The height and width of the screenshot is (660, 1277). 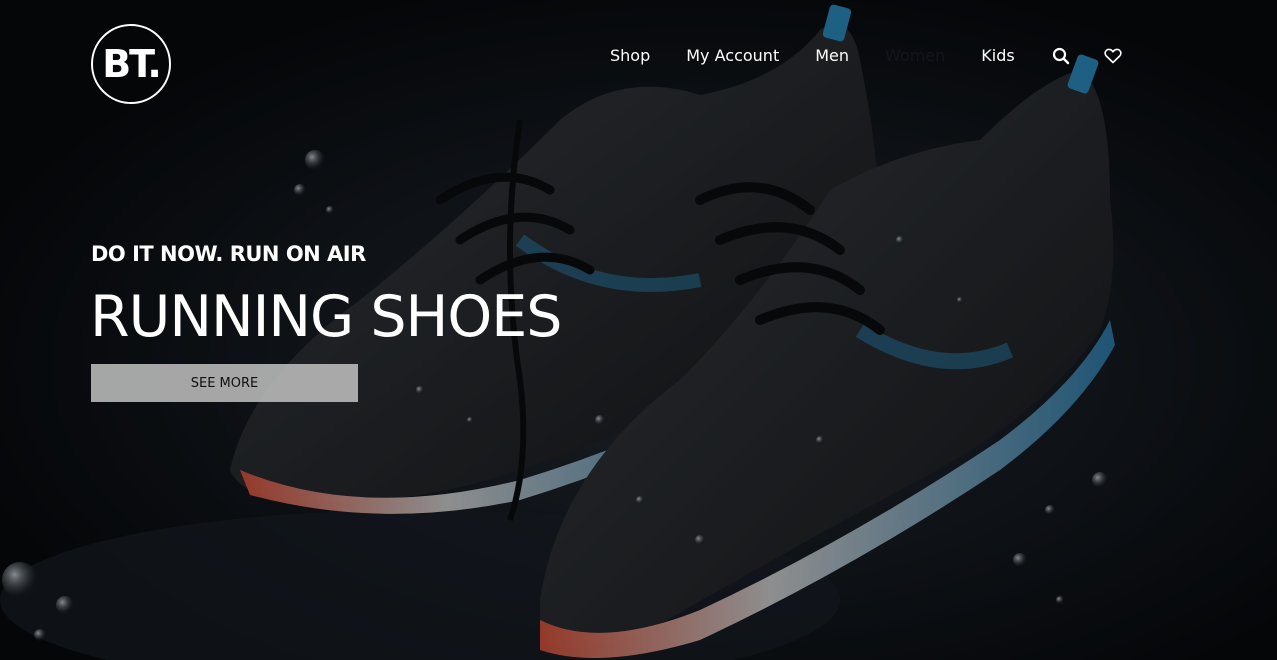 What do you see at coordinates (228, 254) in the screenshot?
I see `hero-tagline: DO IT NOW. RUN ON AIR` at bounding box center [228, 254].